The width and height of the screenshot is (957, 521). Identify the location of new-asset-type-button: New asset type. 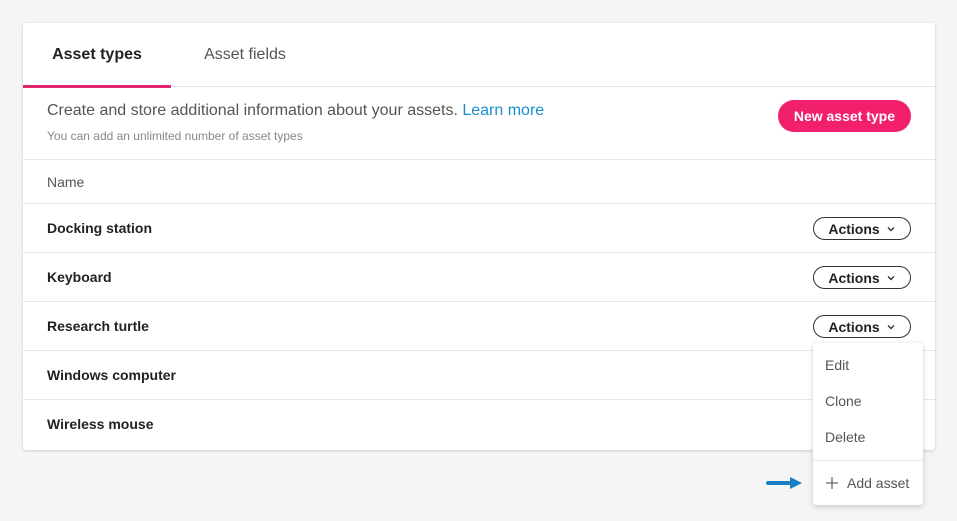
(844, 116).